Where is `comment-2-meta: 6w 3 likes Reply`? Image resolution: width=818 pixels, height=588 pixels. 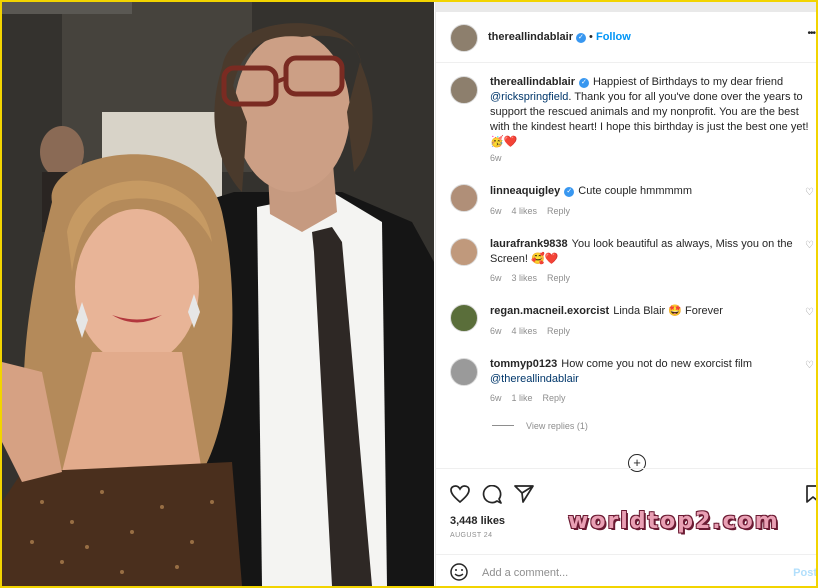
comment-2-meta: 6w 3 likes Reply is located at coordinates (535, 278).